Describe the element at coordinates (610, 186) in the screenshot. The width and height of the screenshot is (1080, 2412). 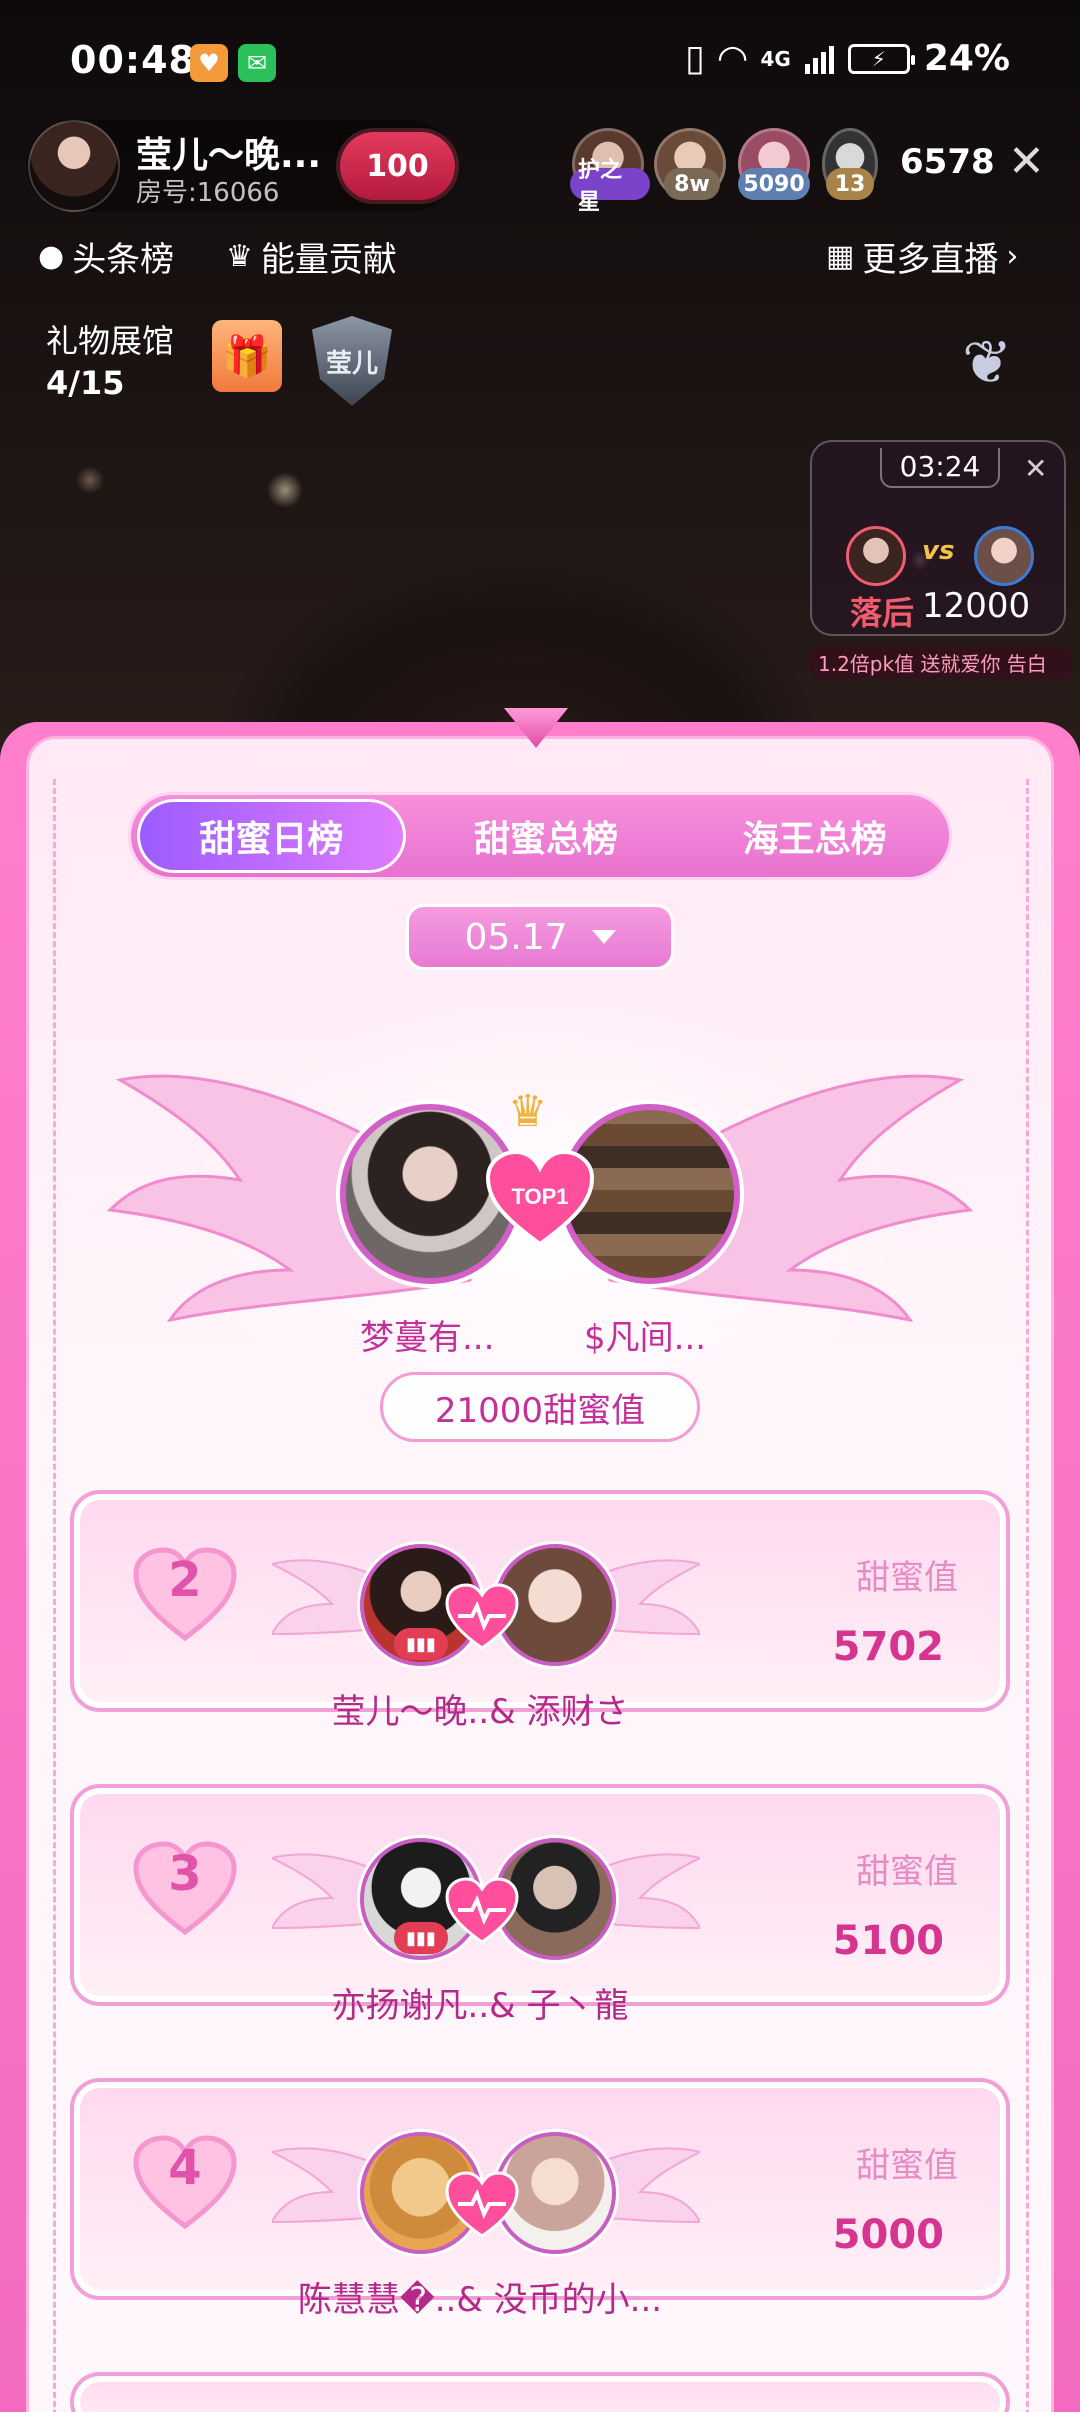
I see `viewer-tag: 护之星` at that location.